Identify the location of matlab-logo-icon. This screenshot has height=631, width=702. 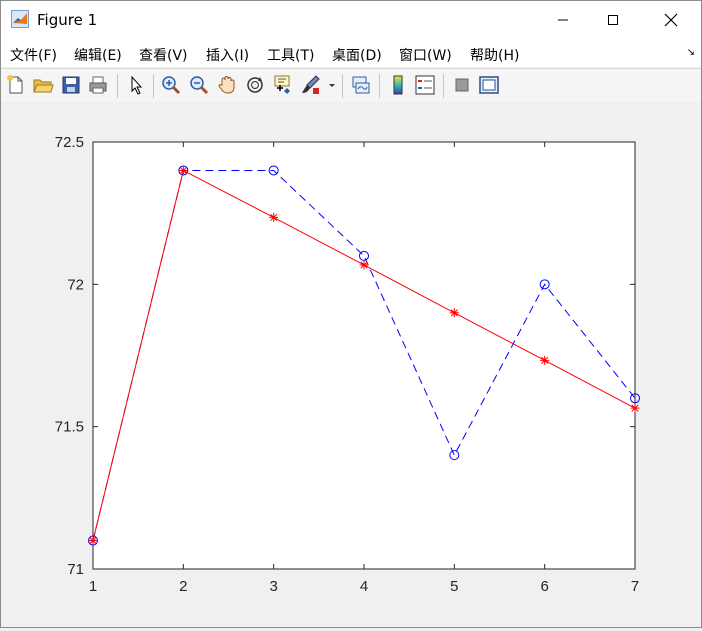
(20, 19).